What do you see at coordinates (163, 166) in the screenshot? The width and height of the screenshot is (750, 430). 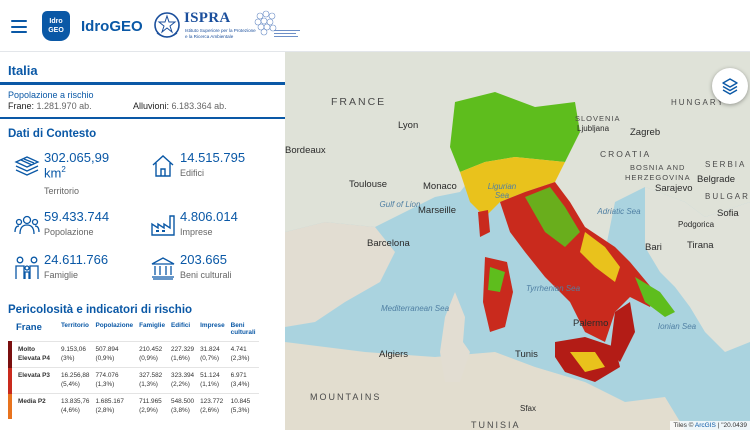 I see `house-icon` at bounding box center [163, 166].